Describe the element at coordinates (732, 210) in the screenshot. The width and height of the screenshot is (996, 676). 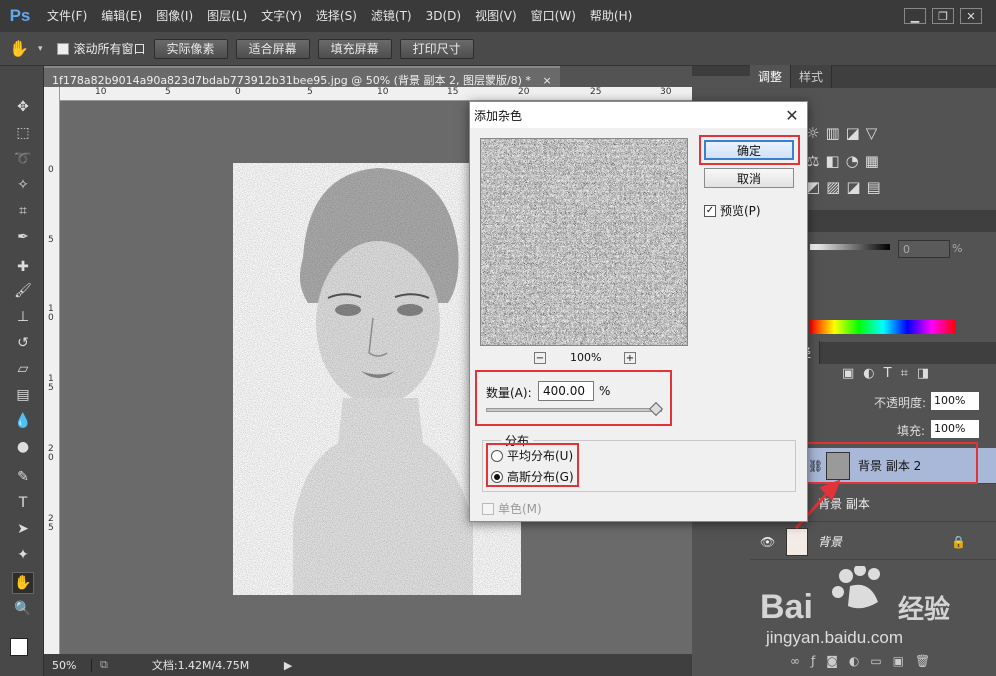
I see `preview-option: ✓ 预览(P)` at that location.